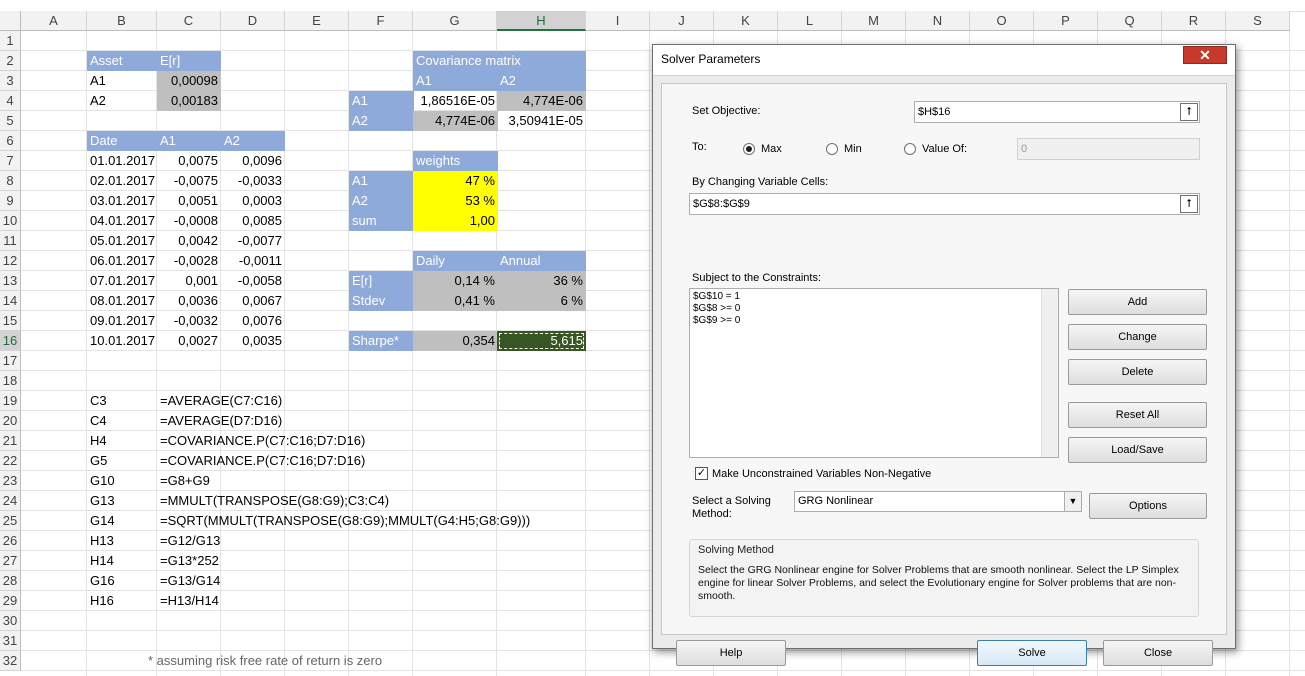 The image size is (1305, 676). What do you see at coordinates (541, 281) in the screenshot?
I see `cell-h13: 36 %` at bounding box center [541, 281].